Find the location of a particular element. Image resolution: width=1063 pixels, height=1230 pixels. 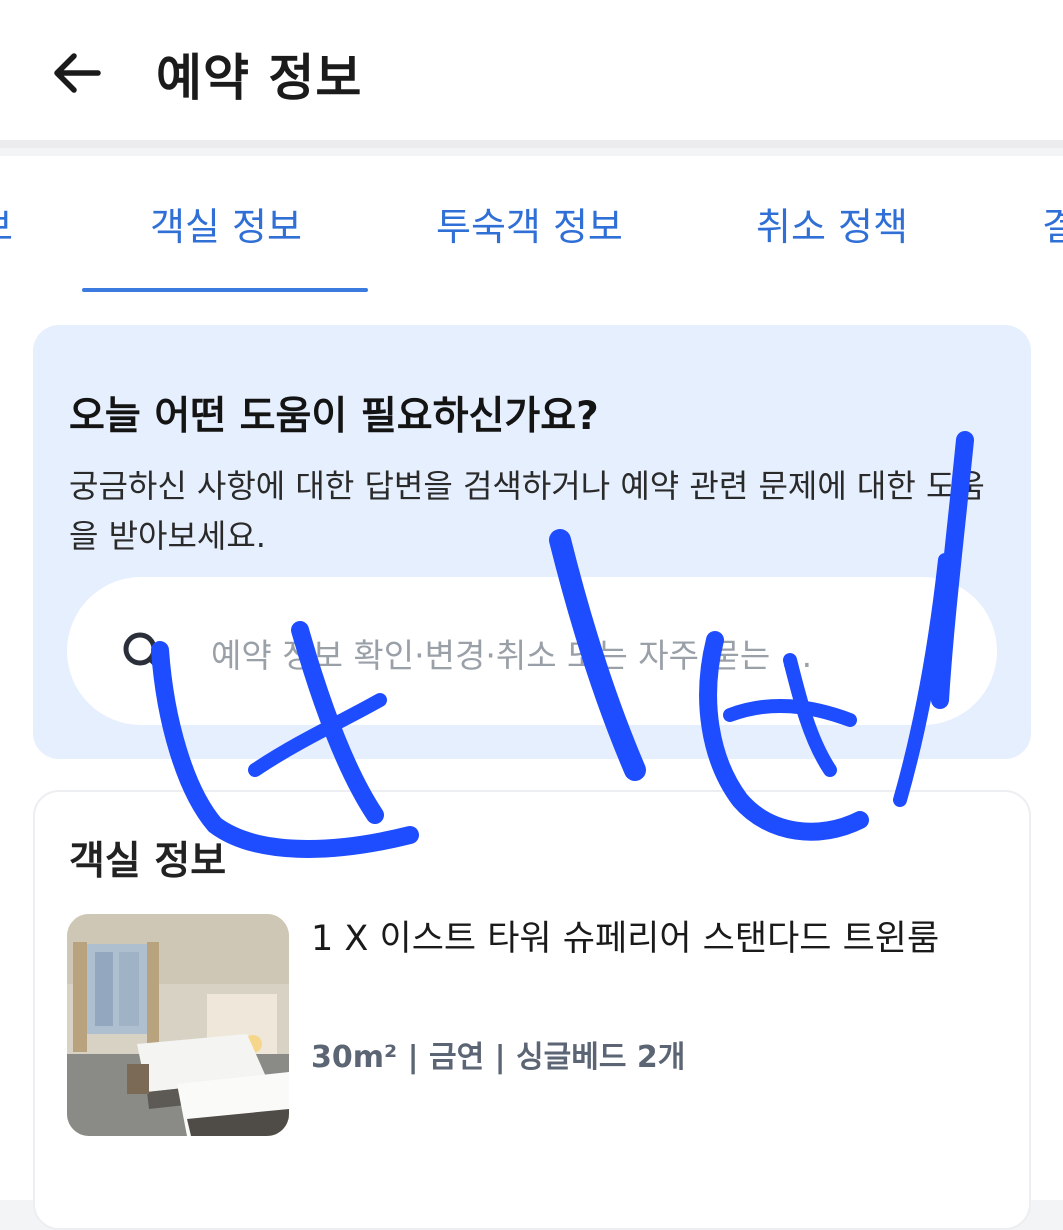

tab-guest-info: 투숙객 정보 is located at coordinates (529, 223).